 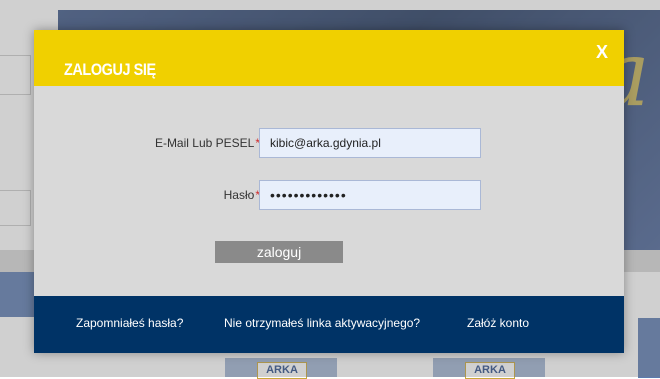 What do you see at coordinates (329, 58) in the screenshot?
I see `modal-header: ZALOGUJ SIĘ X` at bounding box center [329, 58].